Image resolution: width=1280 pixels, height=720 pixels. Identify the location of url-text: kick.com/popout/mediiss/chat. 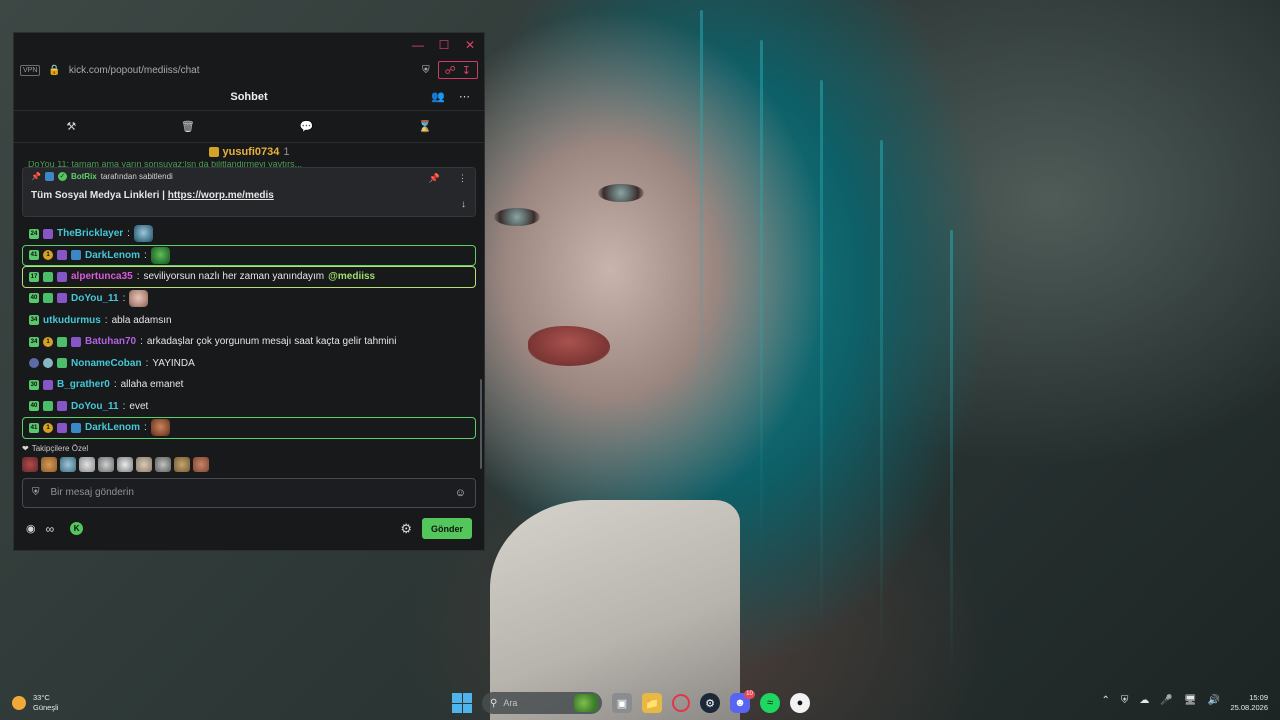
(241, 70).